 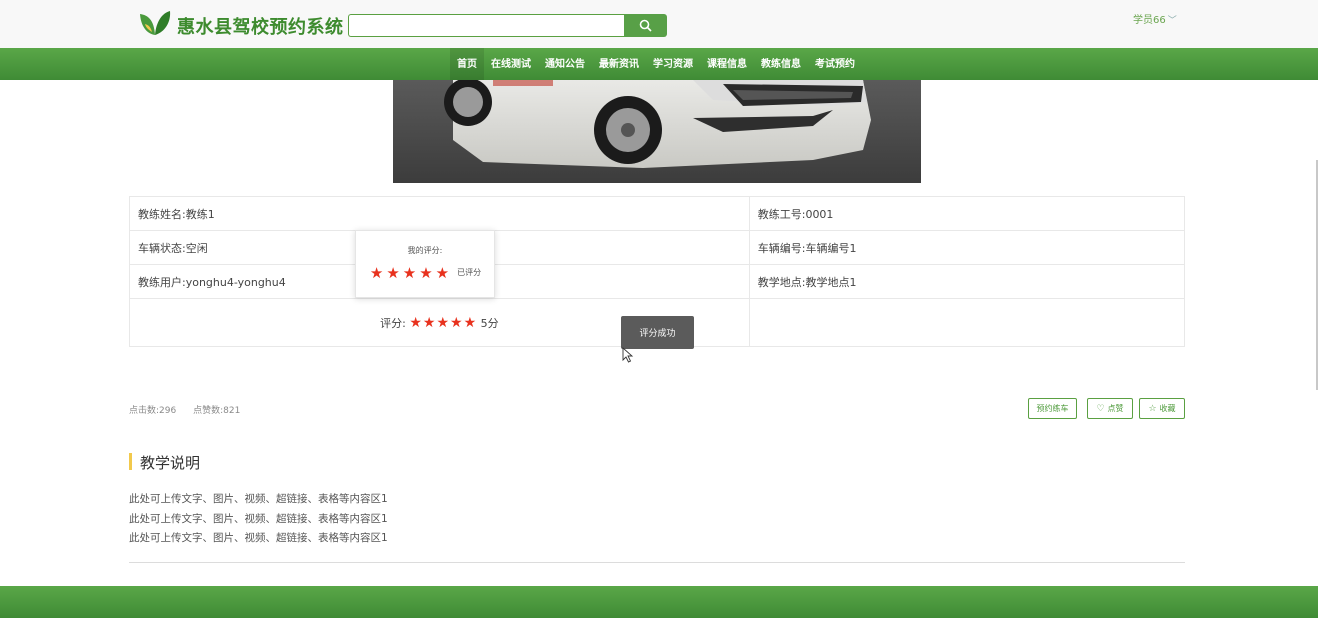 What do you see at coordinates (657, 247) in the screenshot?
I see `table-row: 车辆状态:空闲 车辆编号:车辆编号1` at bounding box center [657, 247].